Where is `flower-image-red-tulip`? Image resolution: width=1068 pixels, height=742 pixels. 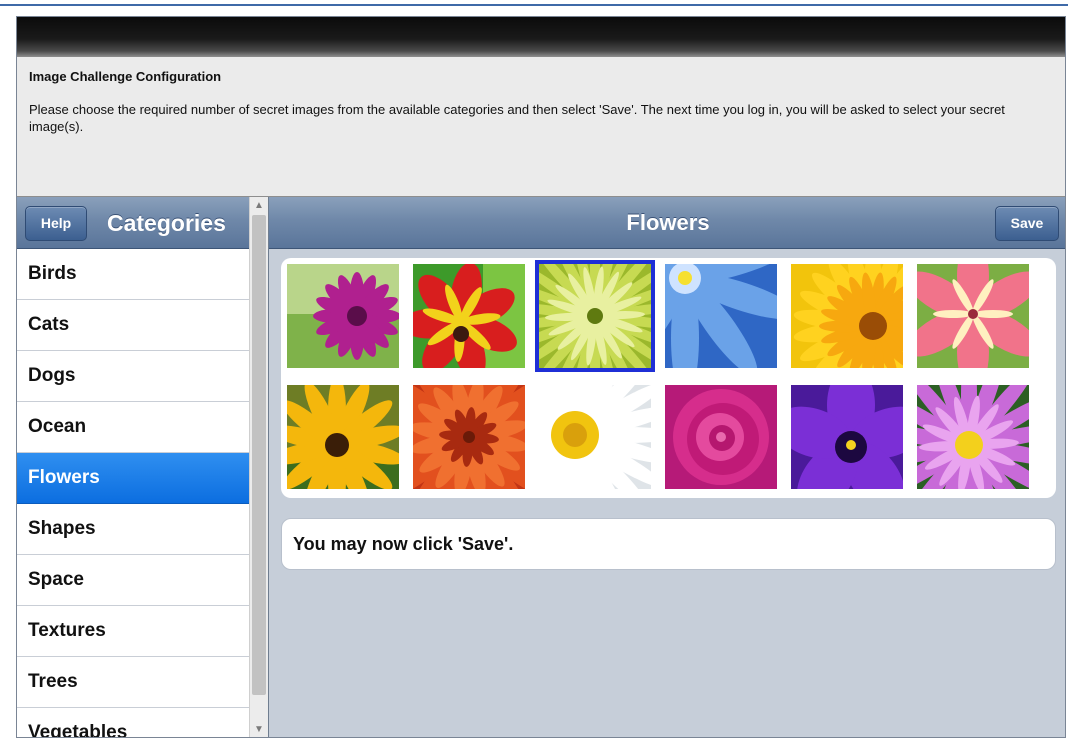
flower-image-red-tulip is located at coordinates (469, 316).